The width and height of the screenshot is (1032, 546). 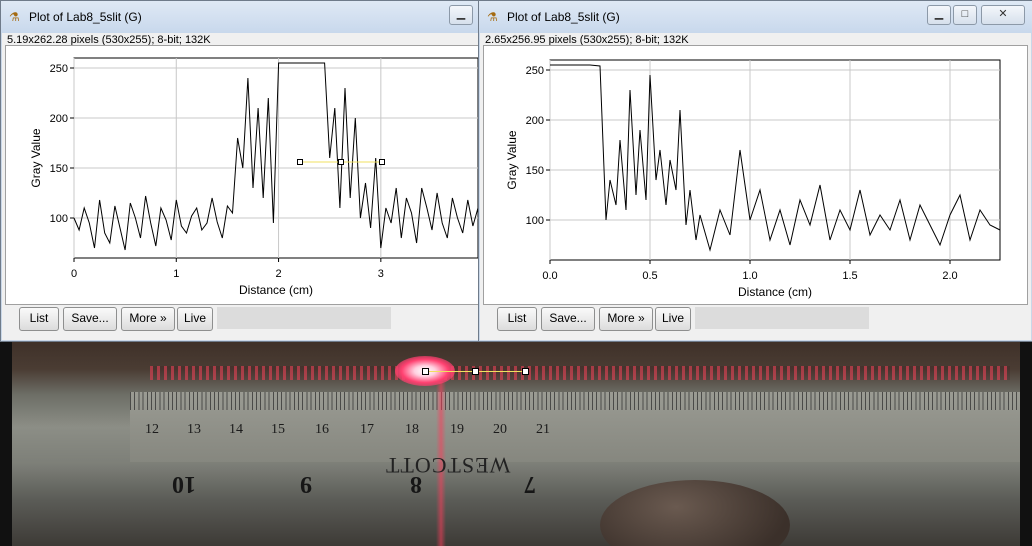 What do you see at coordinates (194, 429) in the screenshot?
I see `ruler-number: 13` at bounding box center [194, 429].